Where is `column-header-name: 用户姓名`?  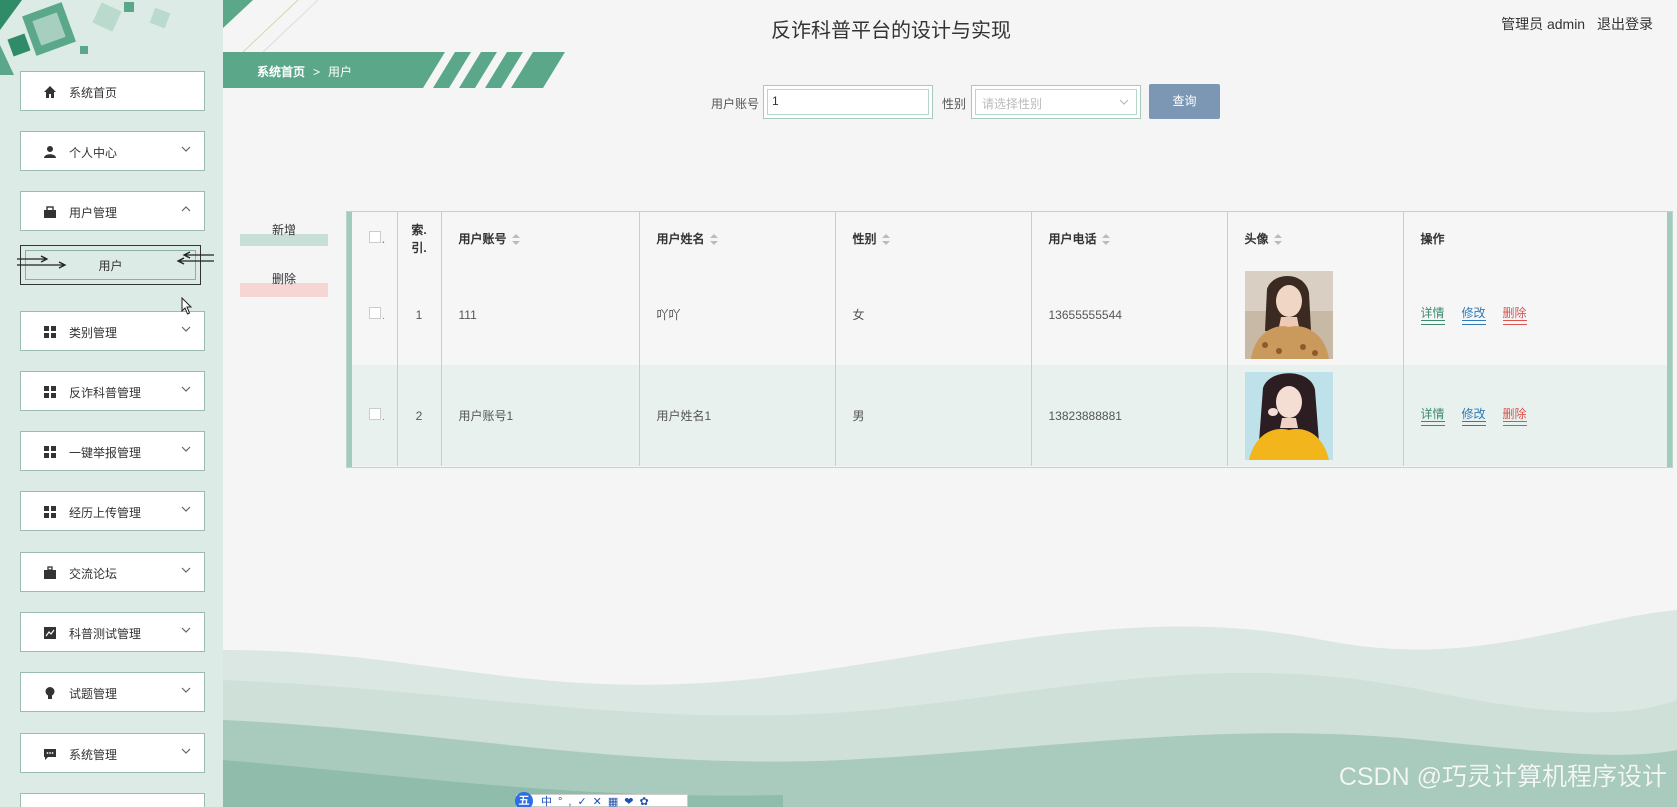 column-header-name: 用户姓名 is located at coordinates (737, 238).